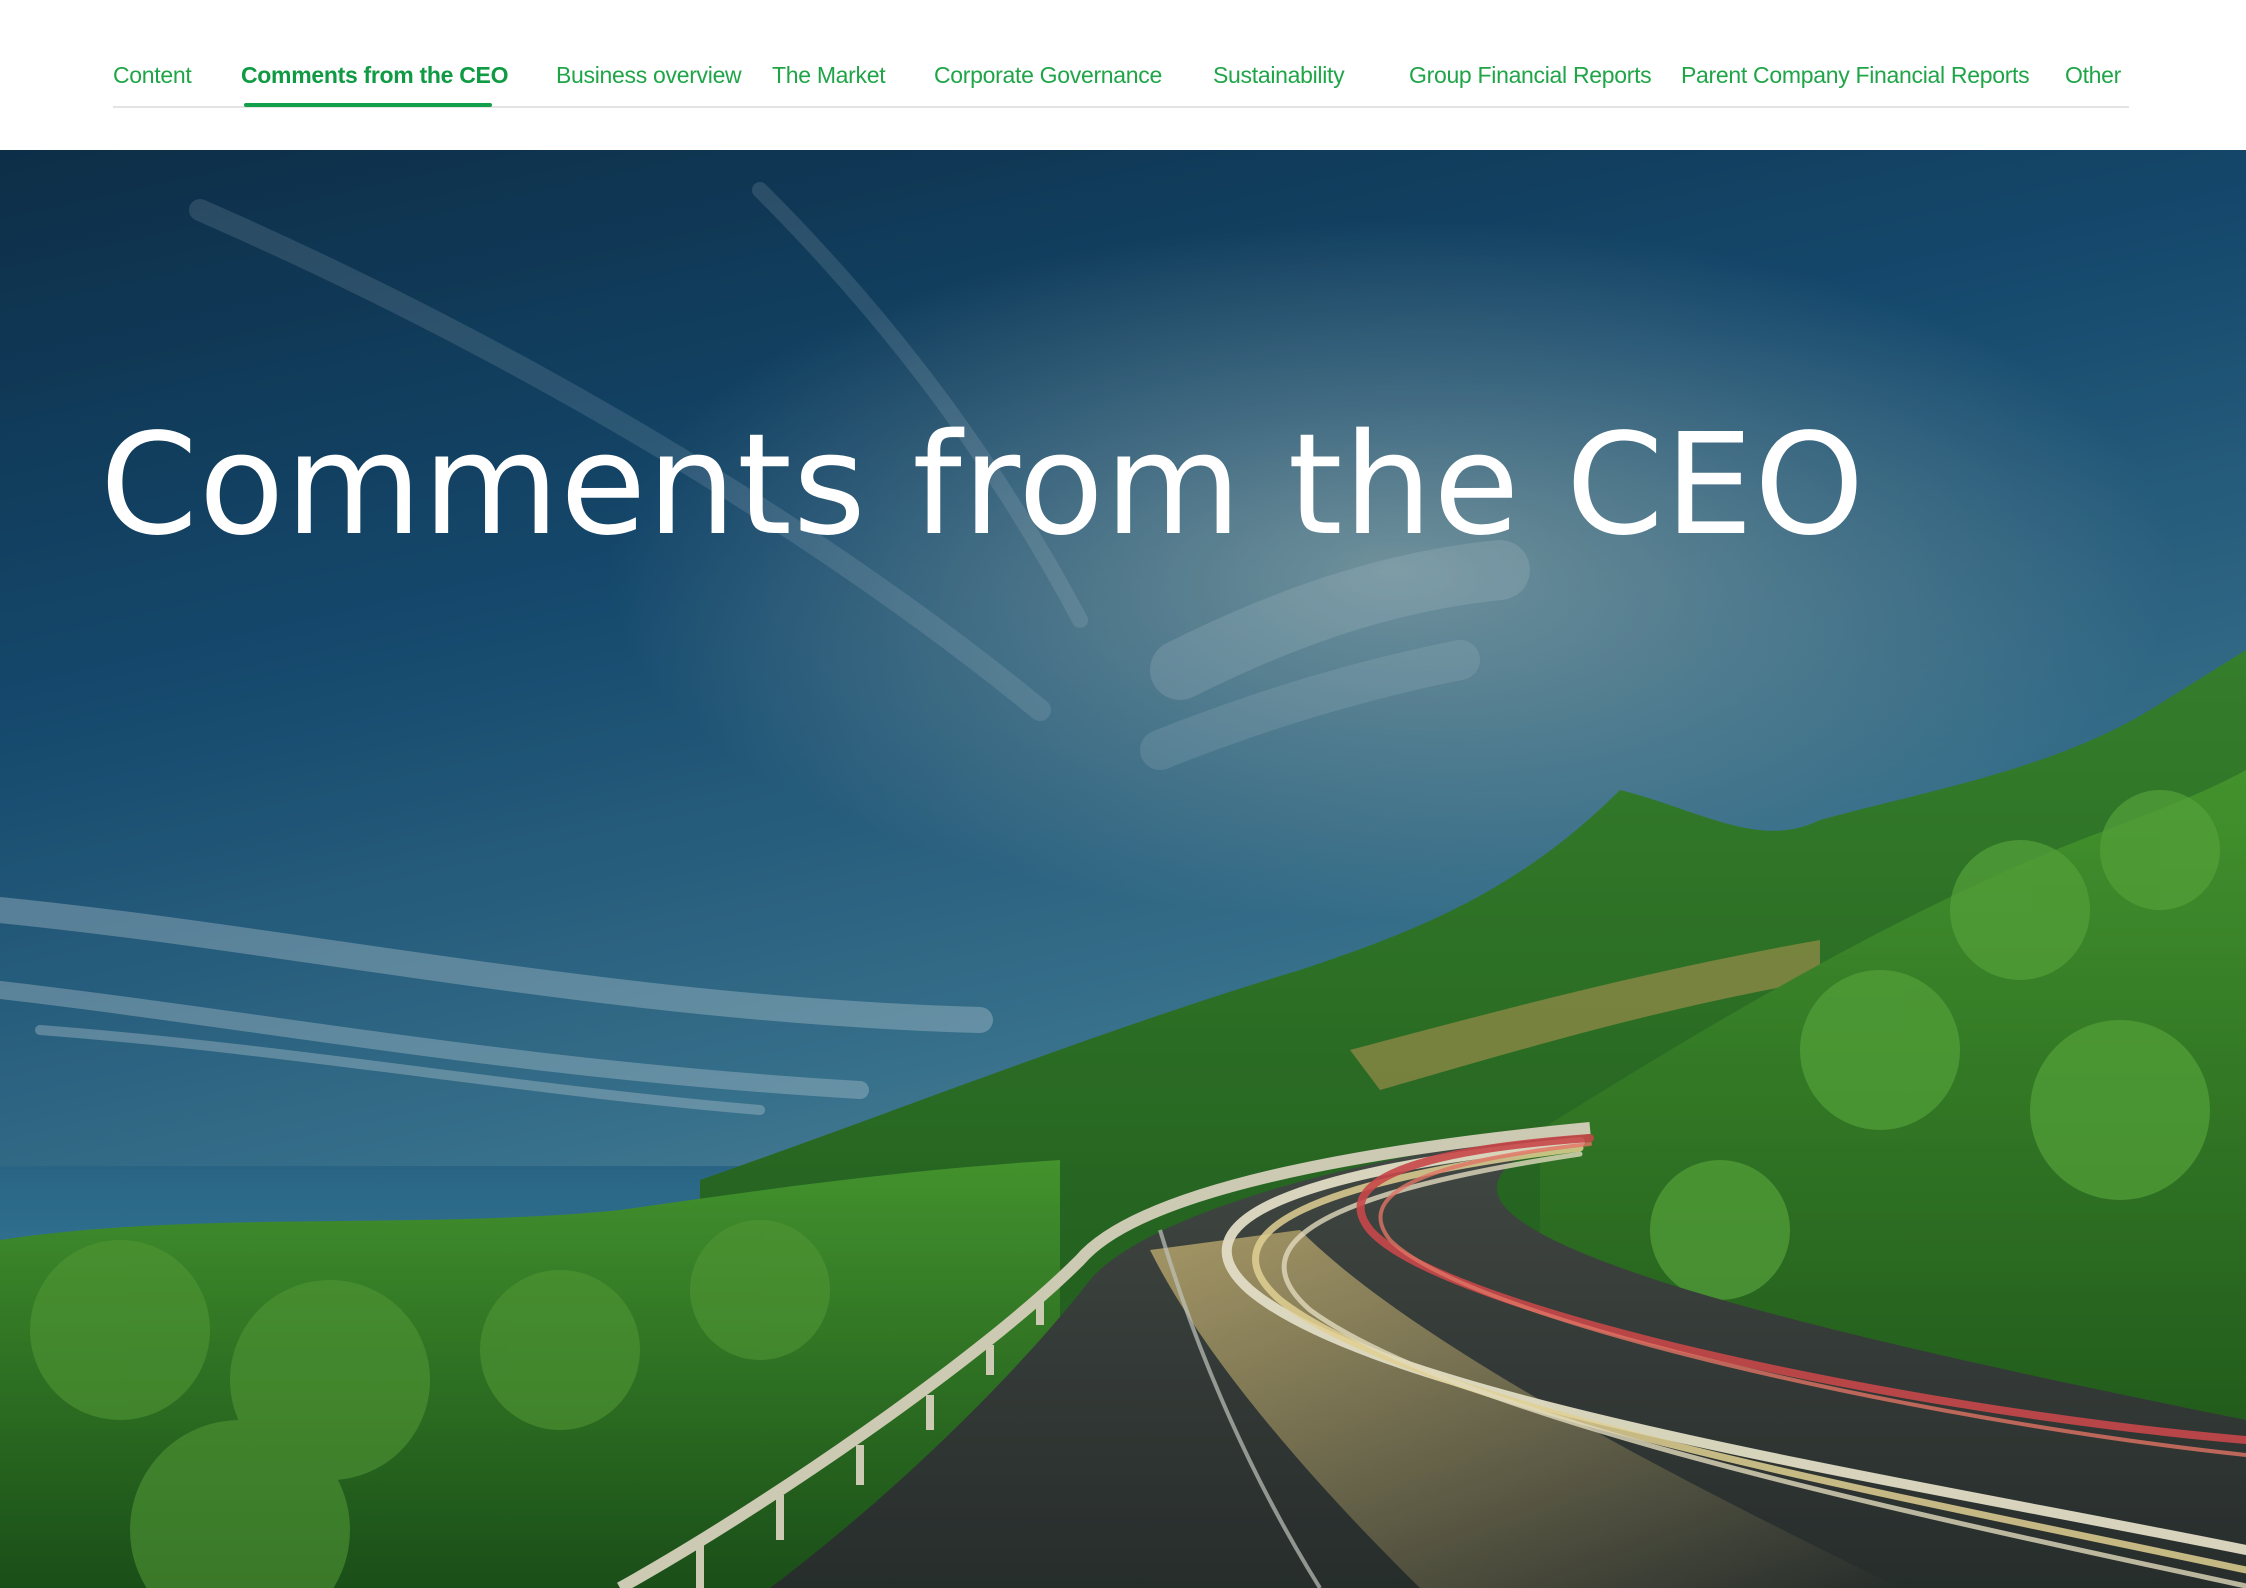 Image resolution: width=2246 pixels, height=1588 pixels. What do you see at coordinates (2093, 75) in the screenshot?
I see `nav-item-other: Other` at bounding box center [2093, 75].